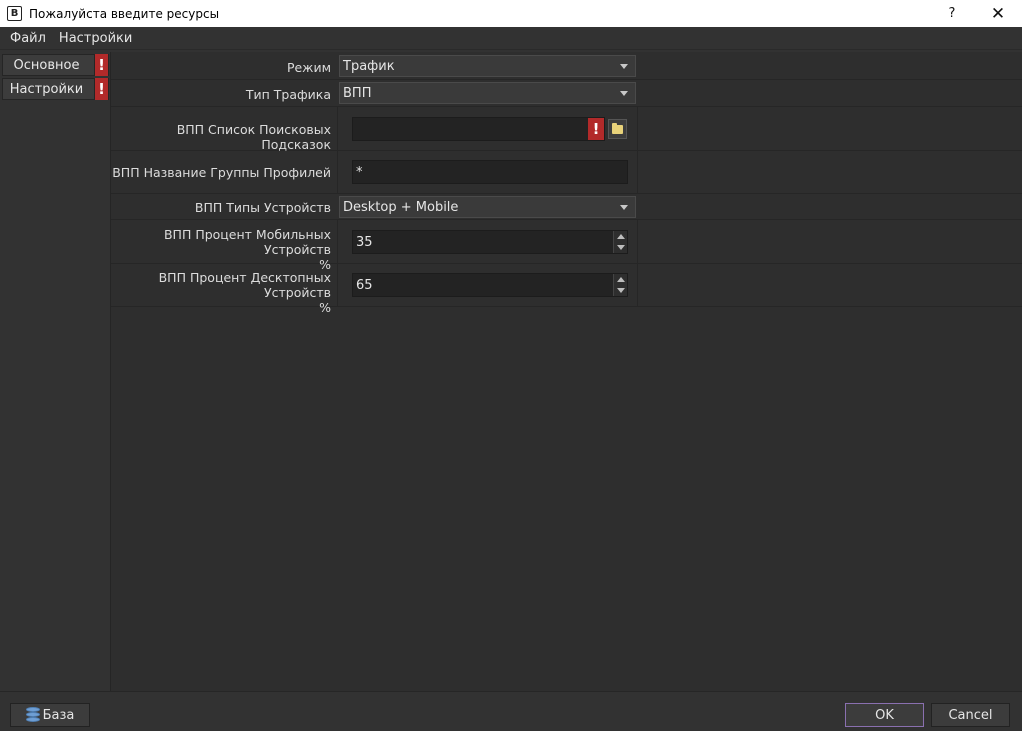 The height and width of the screenshot is (731, 1022). Describe the element at coordinates (487, 207) in the screenshot. I see `device-types-select: Desktop + Mobile` at that location.